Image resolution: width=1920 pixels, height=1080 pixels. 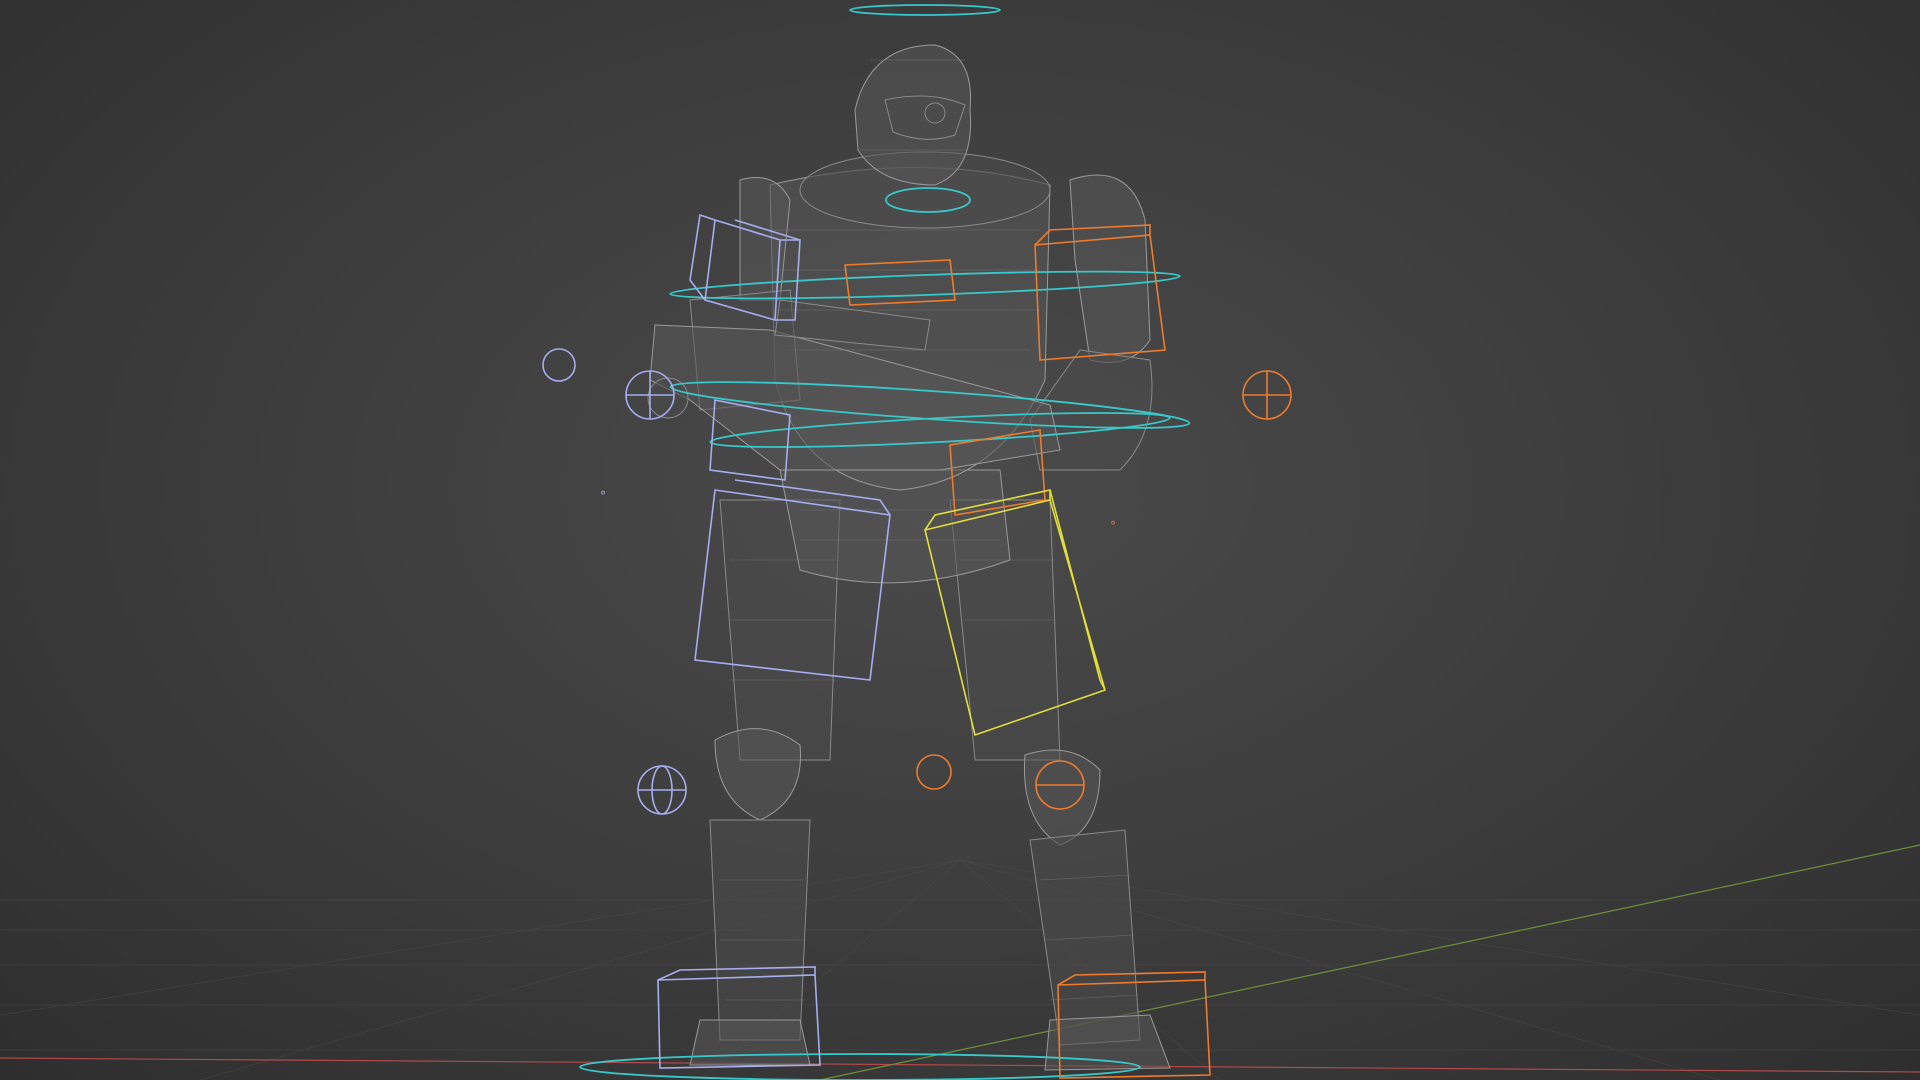 What do you see at coordinates (960, 1065) in the screenshot?
I see `x-axis-line` at bounding box center [960, 1065].